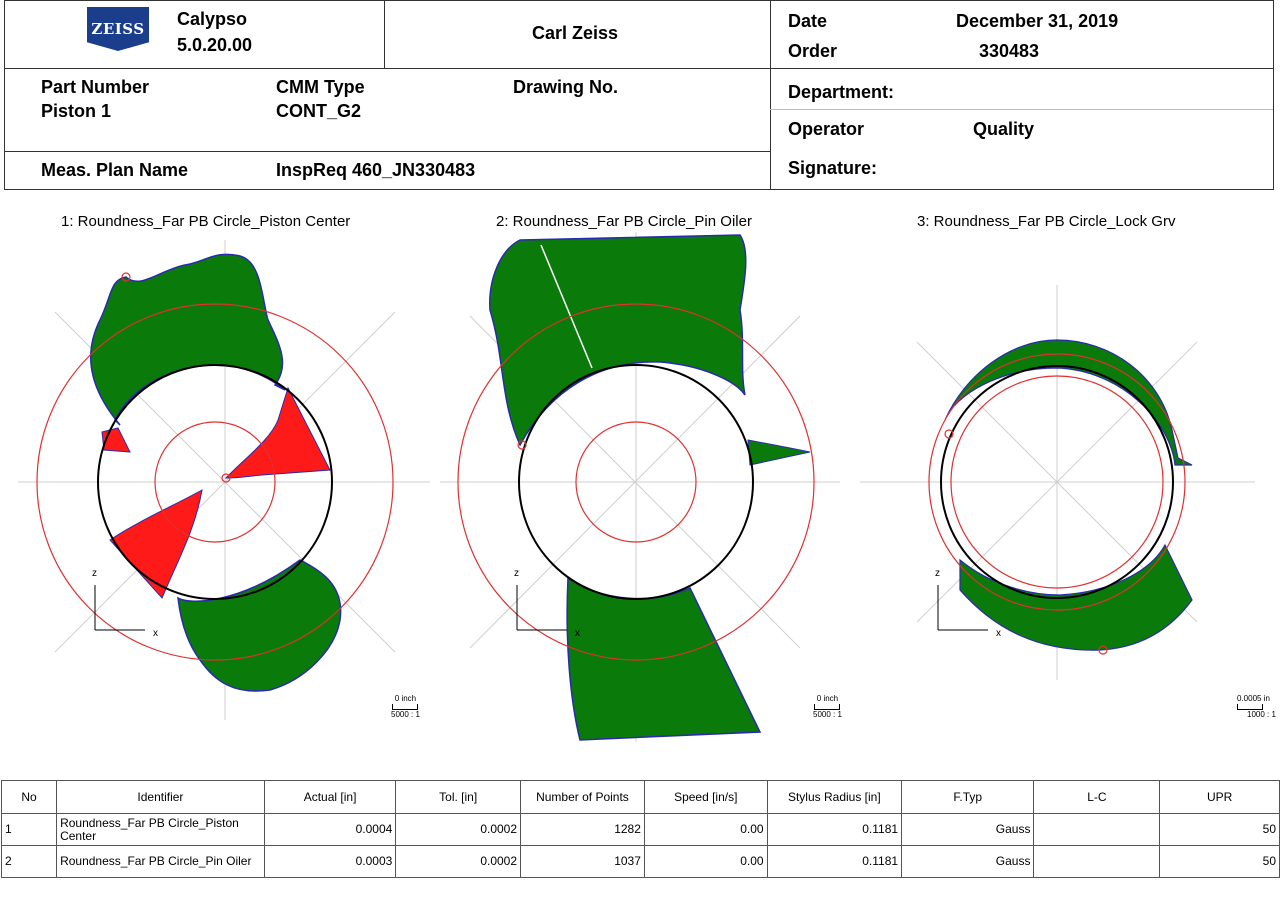 This screenshot has height=911, width=1280. What do you see at coordinates (115, 170) in the screenshot?
I see `meas-plan-label: Meas. Plan Name` at bounding box center [115, 170].